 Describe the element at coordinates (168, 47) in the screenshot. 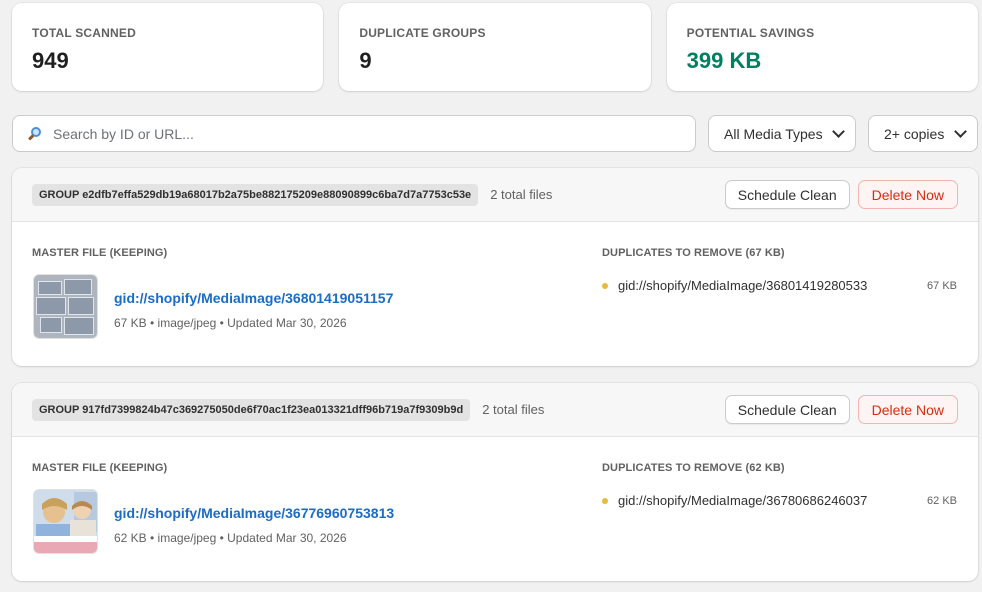

I see `stat-total-scanned: TOTAL SCANNED 949` at that location.